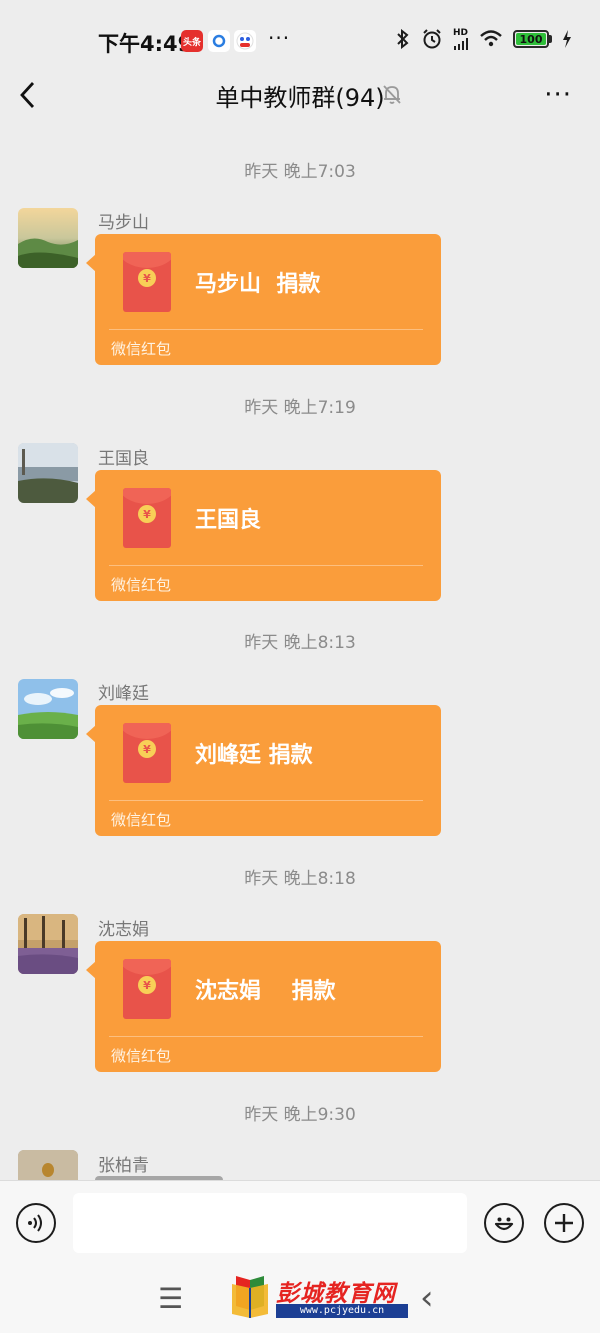 Image resolution: width=600 pixels, height=1333 pixels. What do you see at coordinates (263, 535) in the screenshot?
I see `red-packet-message: ¥ 王国良 微信红包` at bounding box center [263, 535].